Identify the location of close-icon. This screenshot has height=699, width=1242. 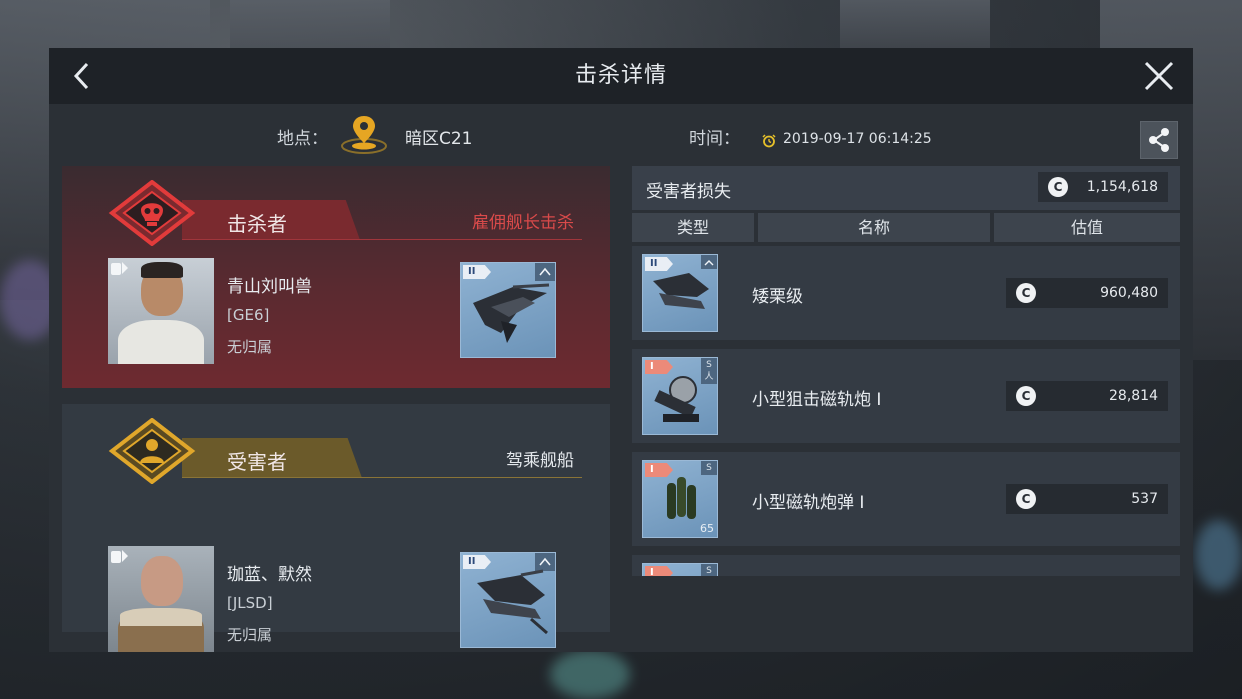
(1159, 76).